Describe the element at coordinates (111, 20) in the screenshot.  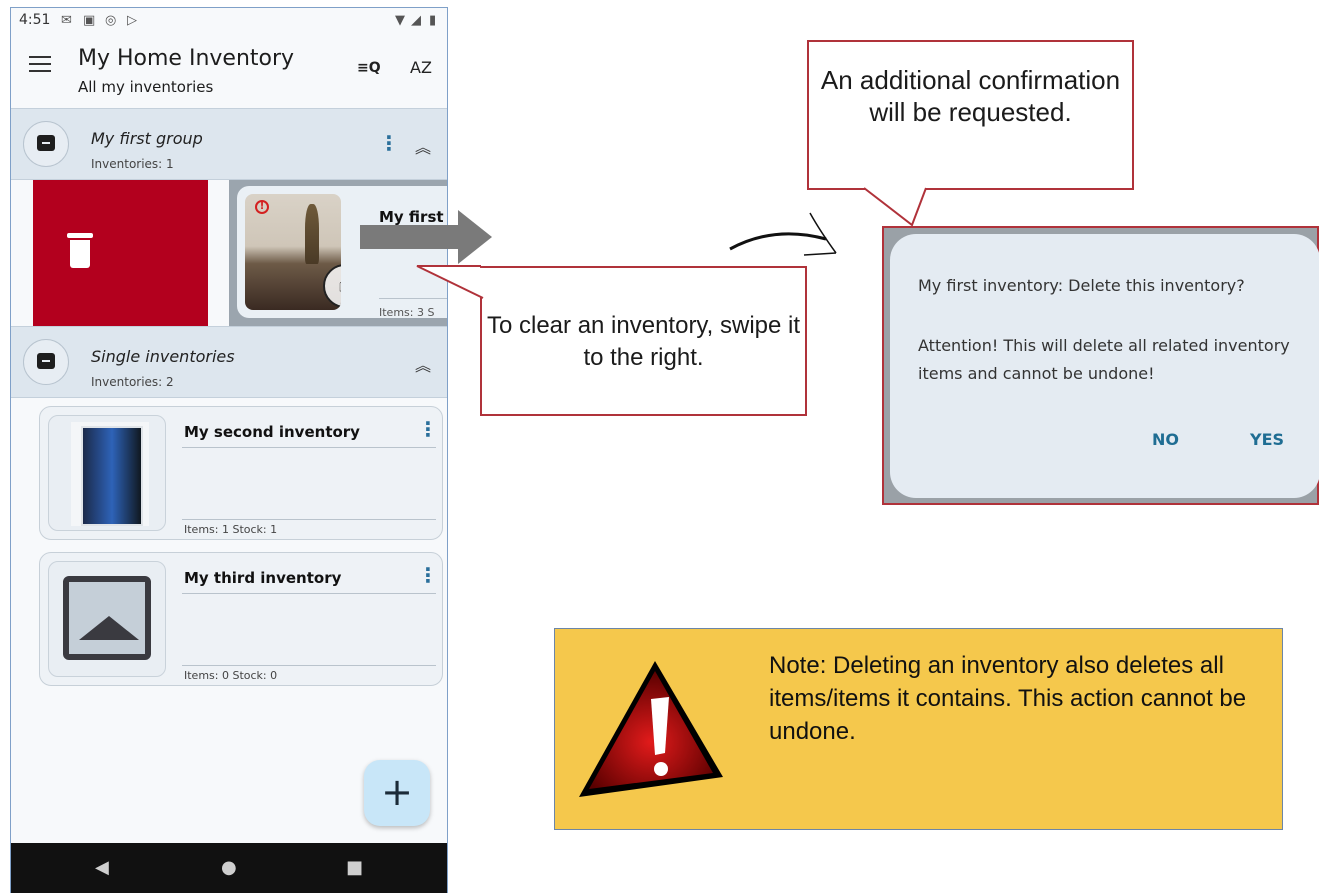
I see `sync-icon: ◎` at that location.